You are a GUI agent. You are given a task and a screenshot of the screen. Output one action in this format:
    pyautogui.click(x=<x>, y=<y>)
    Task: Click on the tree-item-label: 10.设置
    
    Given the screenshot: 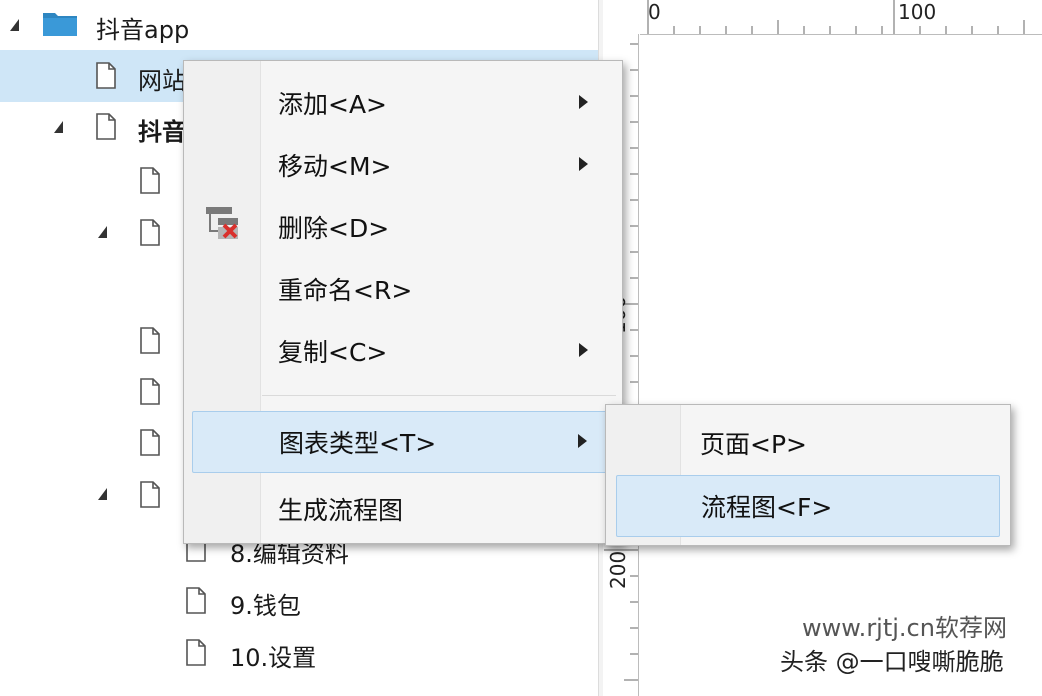 What is the action you would take?
    pyautogui.click(x=273, y=658)
    